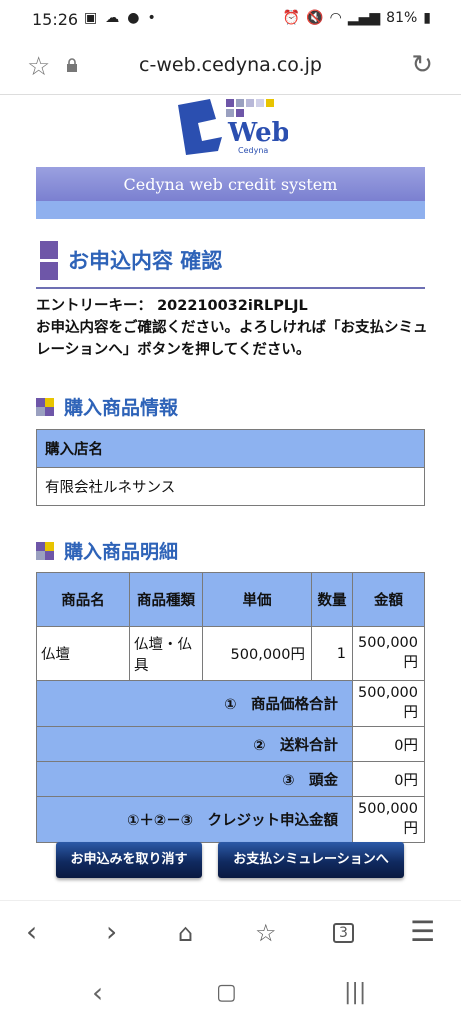 The image size is (461, 1024). What do you see at coordinates (266, 933) in the screenshot?
I see `bookmarks-icon: ☆` at bounding box center [266, 933].